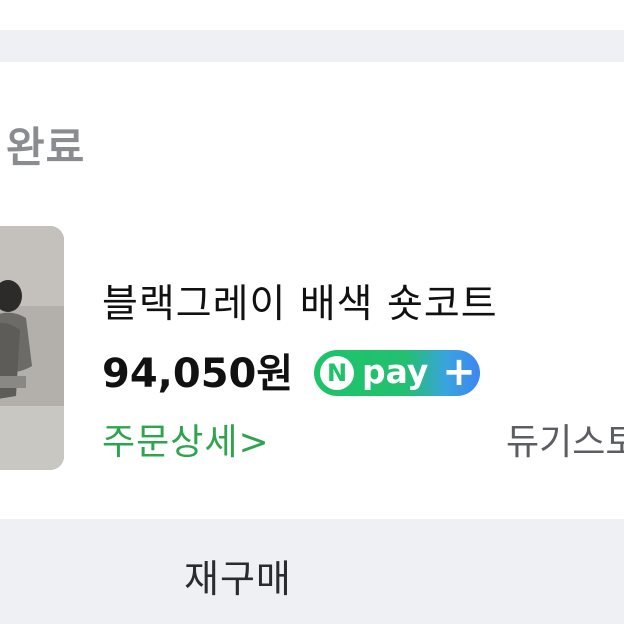 This screenshot has height=624, width=624. What do you see at coordinates (565, 443) in the screenshot?
I see `seller-name: 듀기스토` at bounding box center [565, 443].